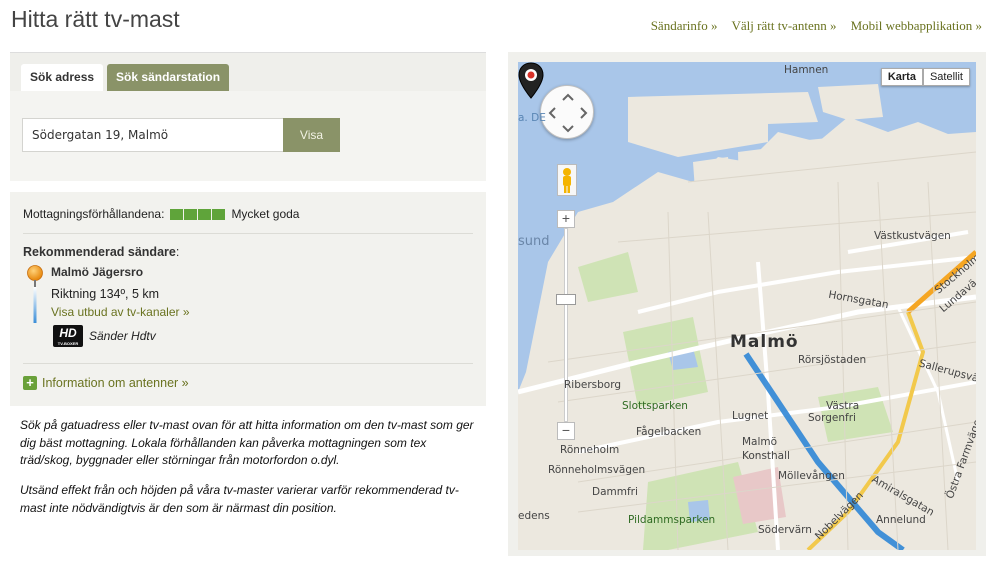  I want to click on signal-bars, so click(198, 214).